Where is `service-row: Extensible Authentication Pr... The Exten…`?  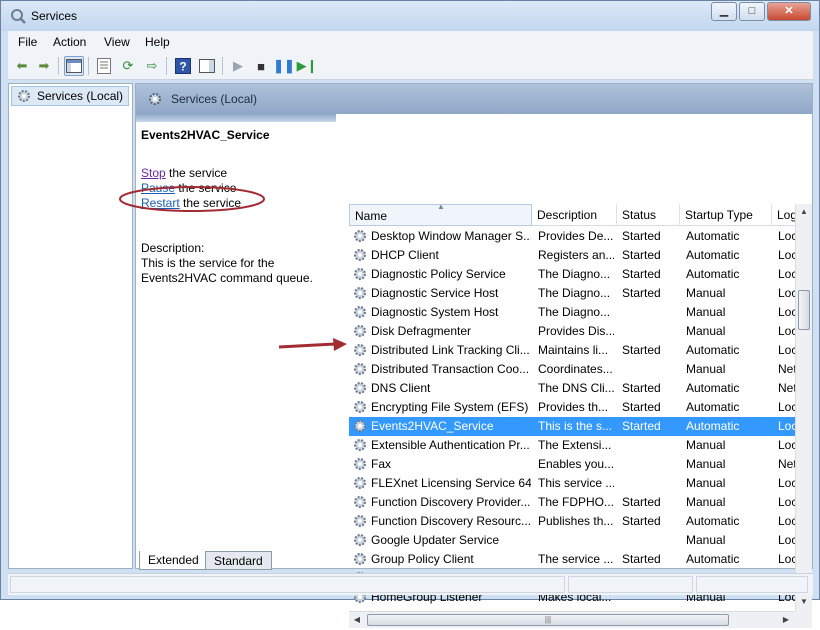
service-row: Extensible Authentication Pr... The Exten… is located at coordinates (572, 445).